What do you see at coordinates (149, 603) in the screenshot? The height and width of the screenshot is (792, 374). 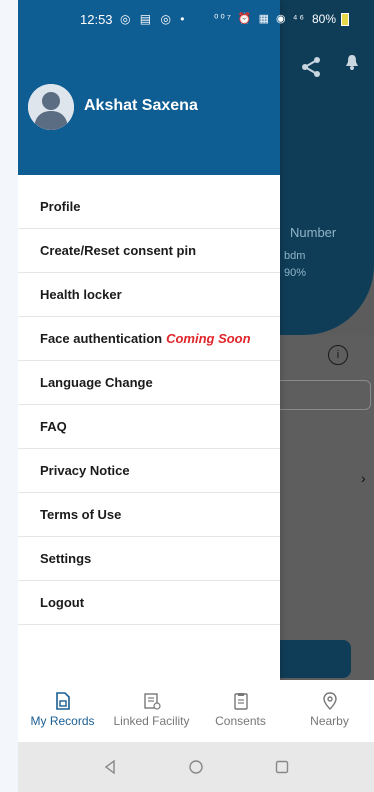 I see `menu-item-logout: Logout` at bounding box center [149, 603].